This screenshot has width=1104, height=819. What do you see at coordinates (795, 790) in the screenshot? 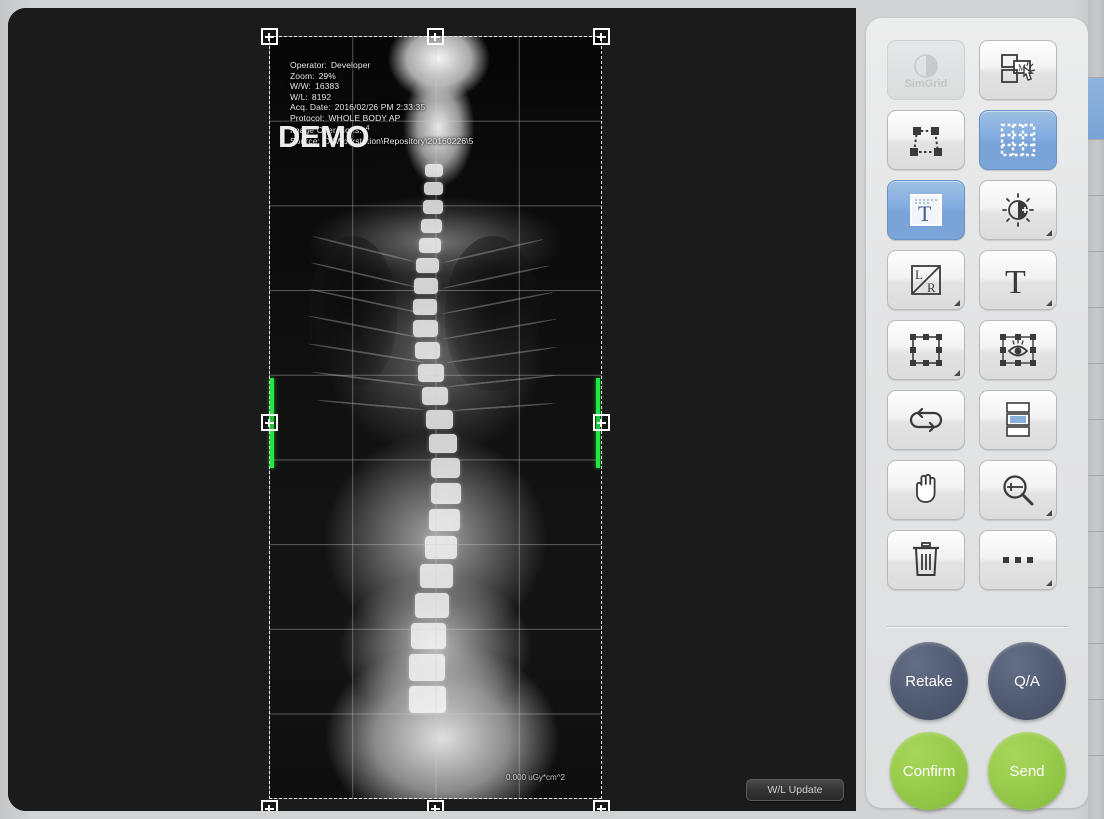
I see `wl-update-button: W/L Update` at bounding box center [795, 790].